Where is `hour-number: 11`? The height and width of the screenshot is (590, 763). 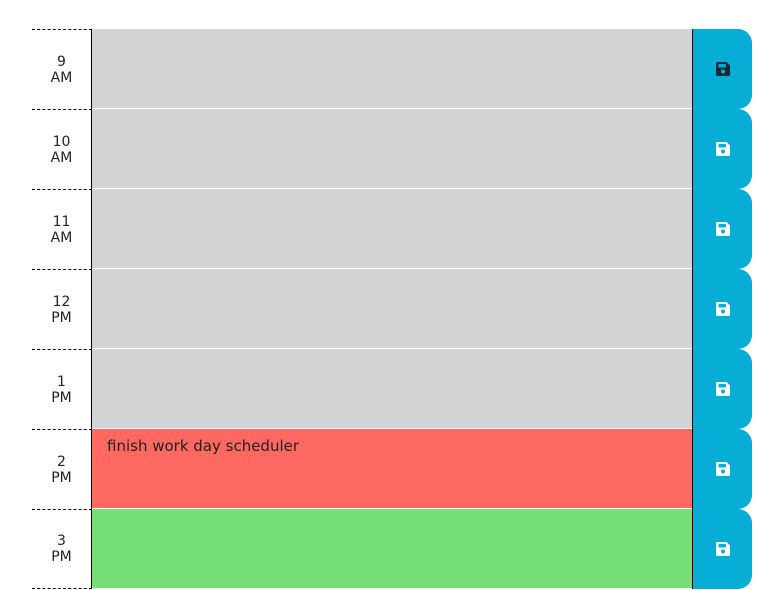 hour-number: 11 is located at coordinates (61, 221).